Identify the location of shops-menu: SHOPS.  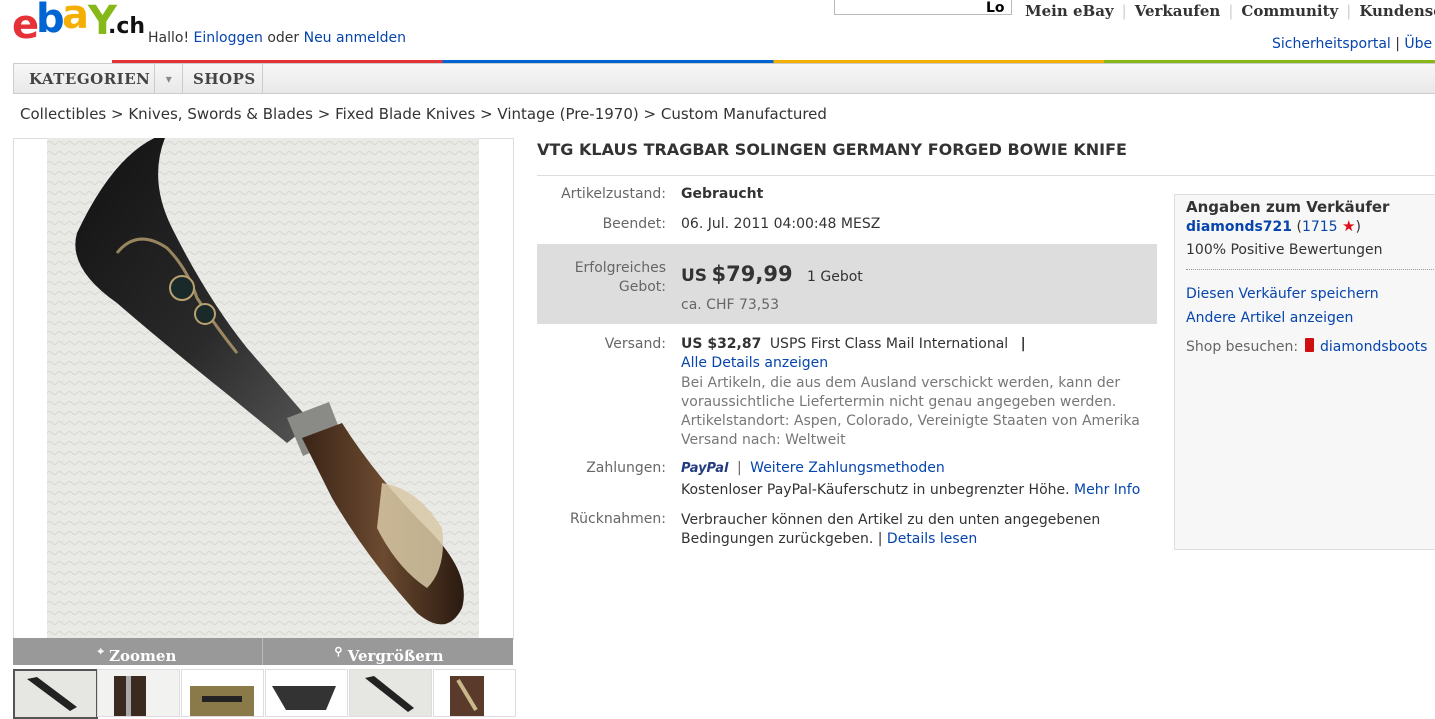
(224, 78).